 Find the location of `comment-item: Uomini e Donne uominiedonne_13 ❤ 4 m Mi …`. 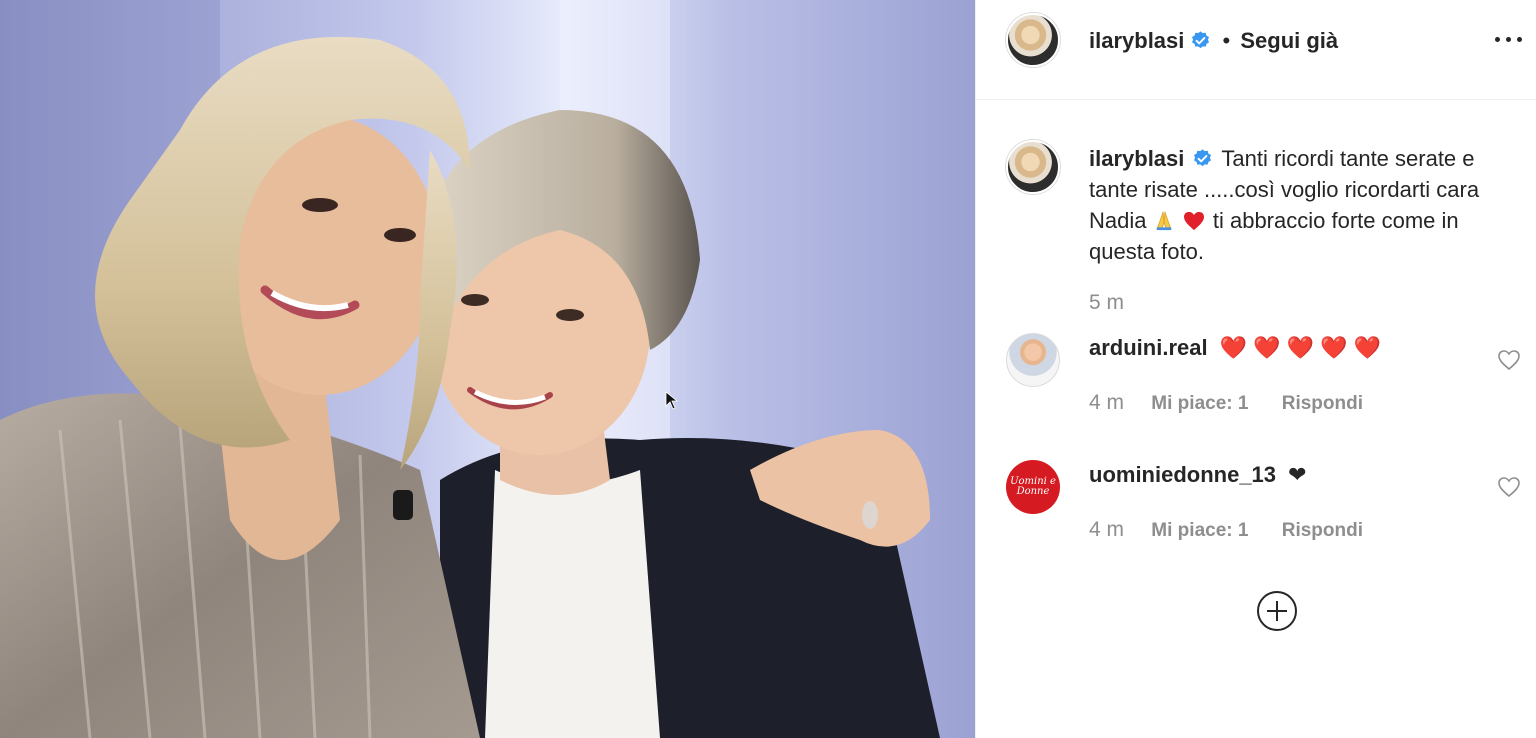

comment-item: Uomini e Donne uominiedonne_13 ❤ 4 m Mi … is located at coordinates (1256, 515).